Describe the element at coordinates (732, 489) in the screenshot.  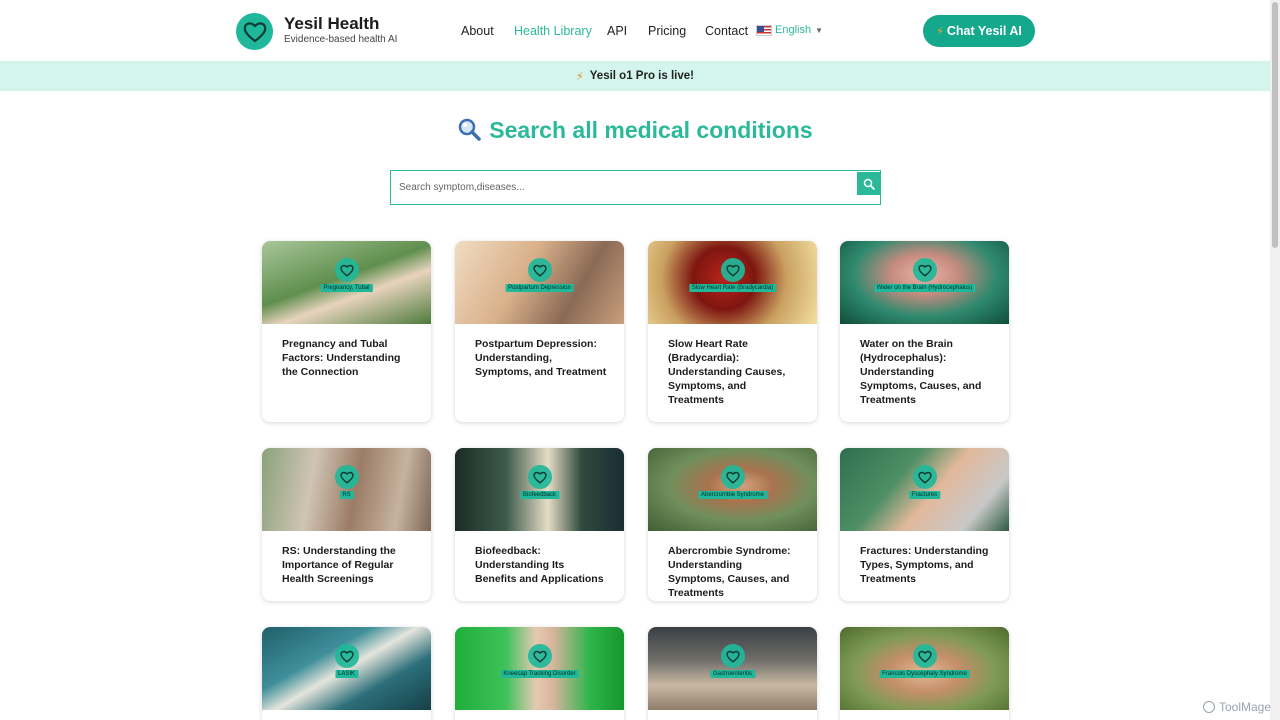
I see `card-image: Abercrombie Syndrome` at that location.